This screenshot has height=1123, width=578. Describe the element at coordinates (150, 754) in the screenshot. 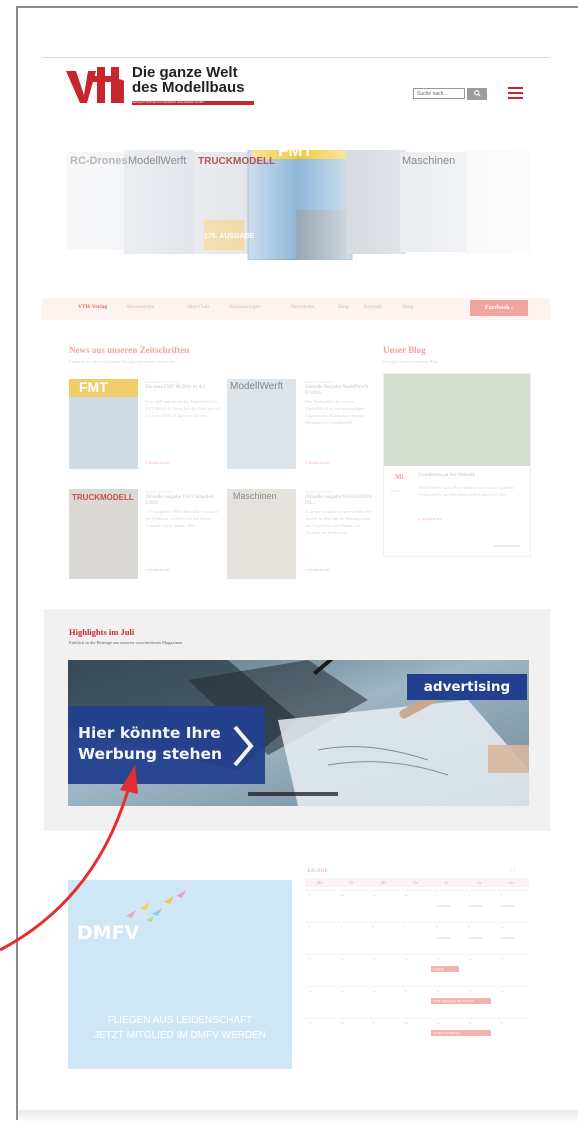

I see `ad-text-line2: Werbung stehen` at that location.